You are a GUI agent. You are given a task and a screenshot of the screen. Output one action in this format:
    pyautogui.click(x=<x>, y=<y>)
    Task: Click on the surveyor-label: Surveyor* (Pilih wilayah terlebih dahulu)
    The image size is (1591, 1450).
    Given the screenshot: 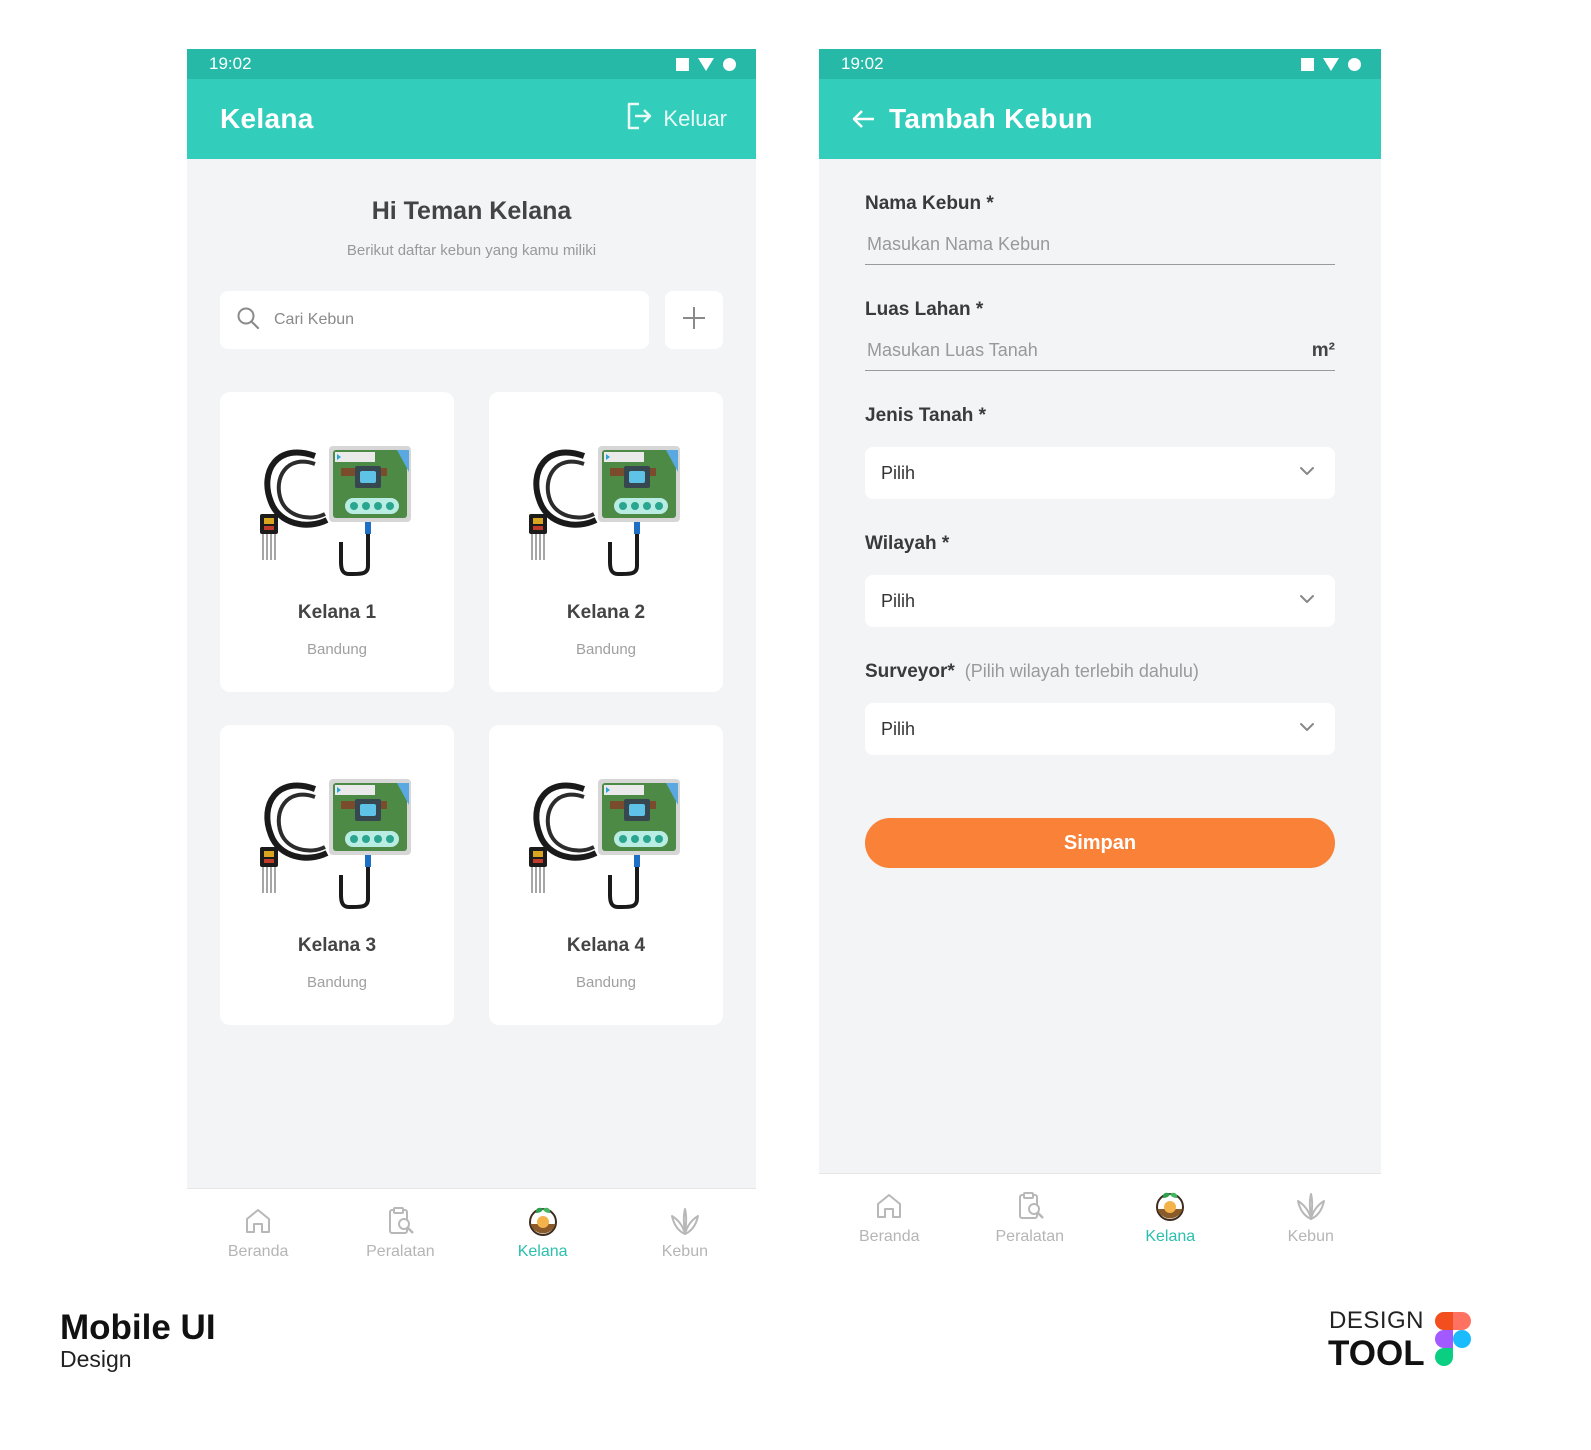 What is the action you would take?
    pyautogui.click(x=1100, y=672)
    